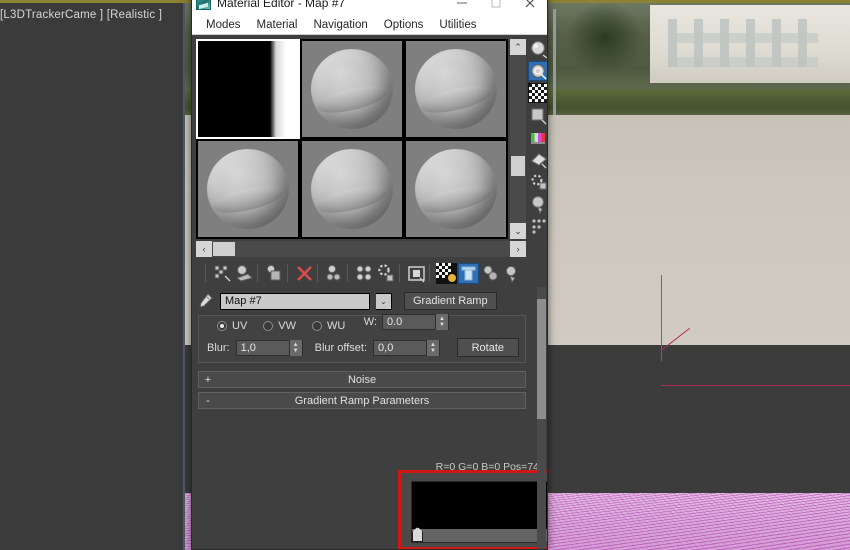  I want to click on material-name-row: Map #7 ⌄ Gradient Ramp, so click(361, 301).